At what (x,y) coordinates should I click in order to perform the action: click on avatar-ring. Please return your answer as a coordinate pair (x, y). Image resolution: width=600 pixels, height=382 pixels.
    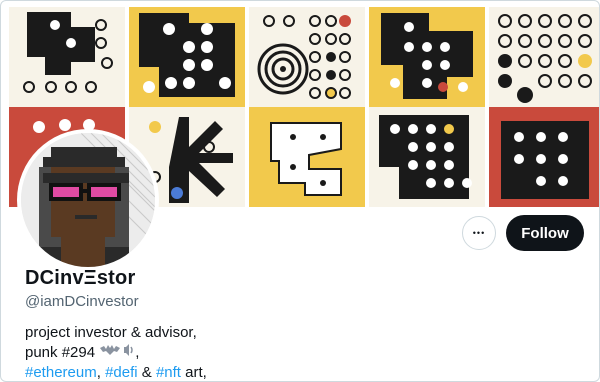
    Looking at the image, I should click on (88, 200).